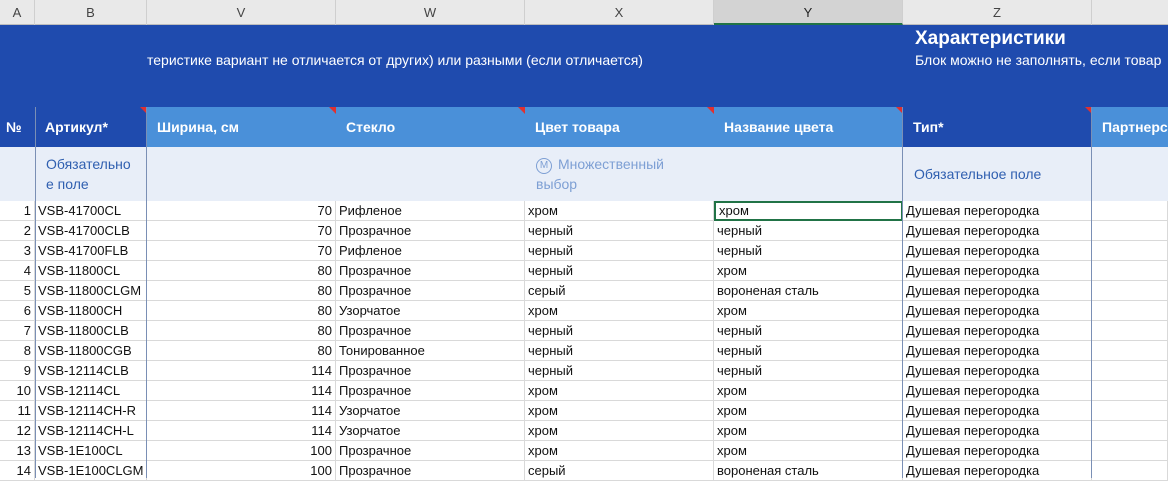 Image resolution: width=1168 pixels, height=481 pixels. Describe the element at coordinates (241, 12) in the screenshot. I see `column-header-v: V` at that location.